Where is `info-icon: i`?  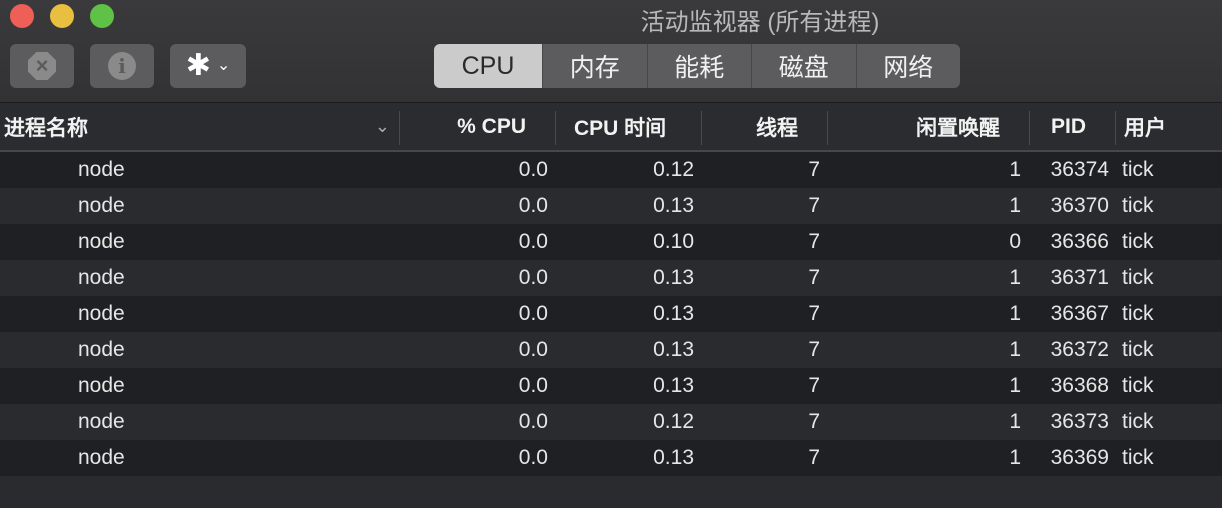 info-icon: i is located at coordinates (122, 66).